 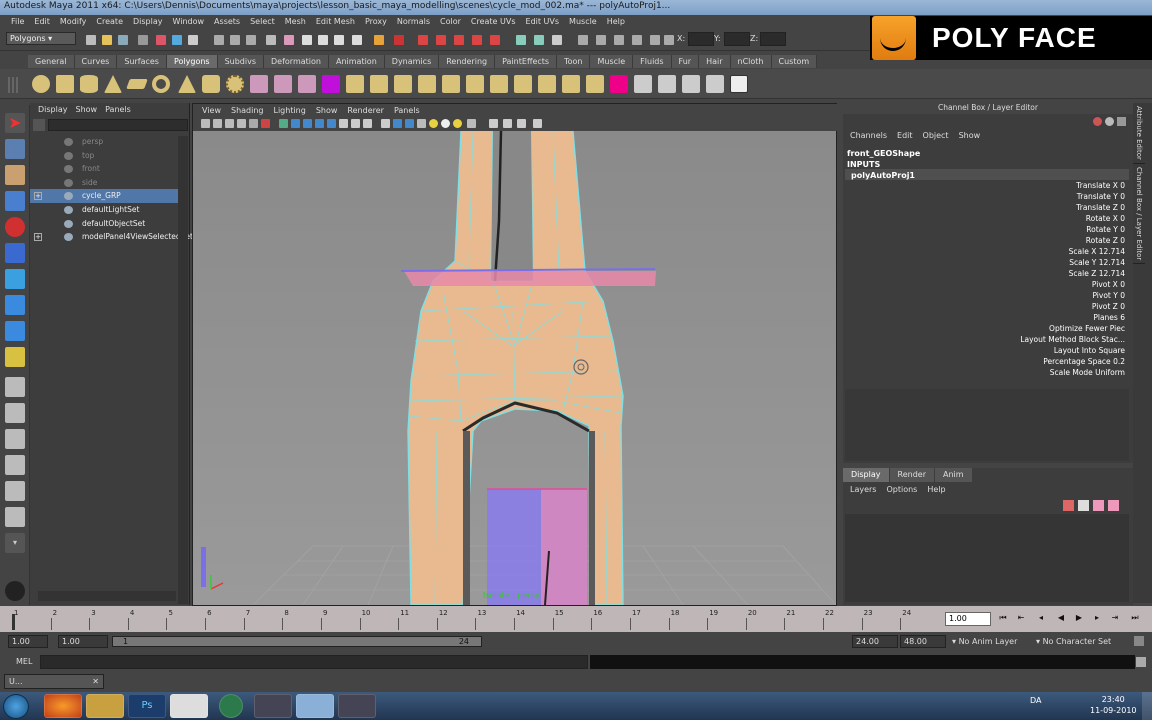 What do you see at coordinates (499, 84) in the screenshot?
I see `append-polygon-icon` at bounding box center [499, 84].